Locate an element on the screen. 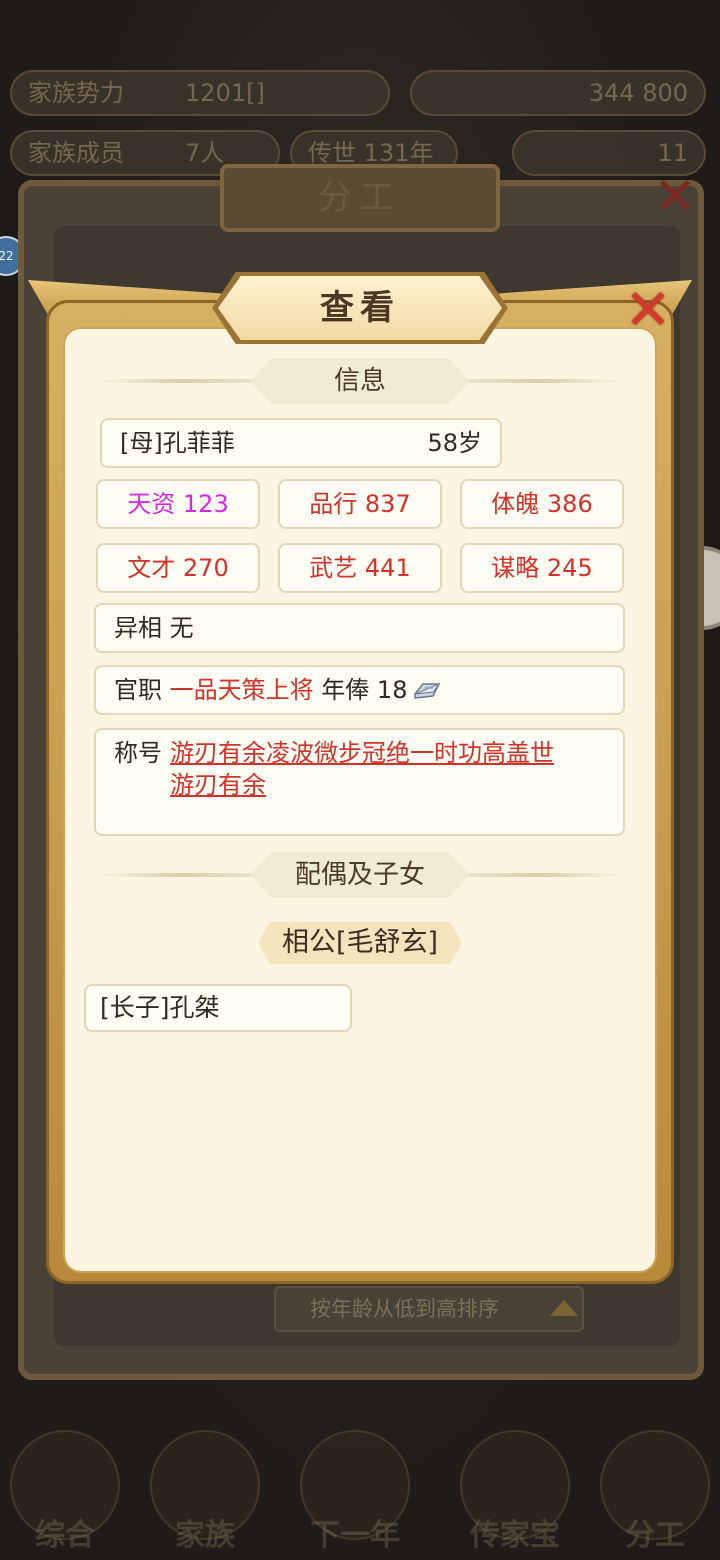 The width and height of the screenshot is (720, 1560). office-value: 一品天策上将 is located at coordinates (241, 690).